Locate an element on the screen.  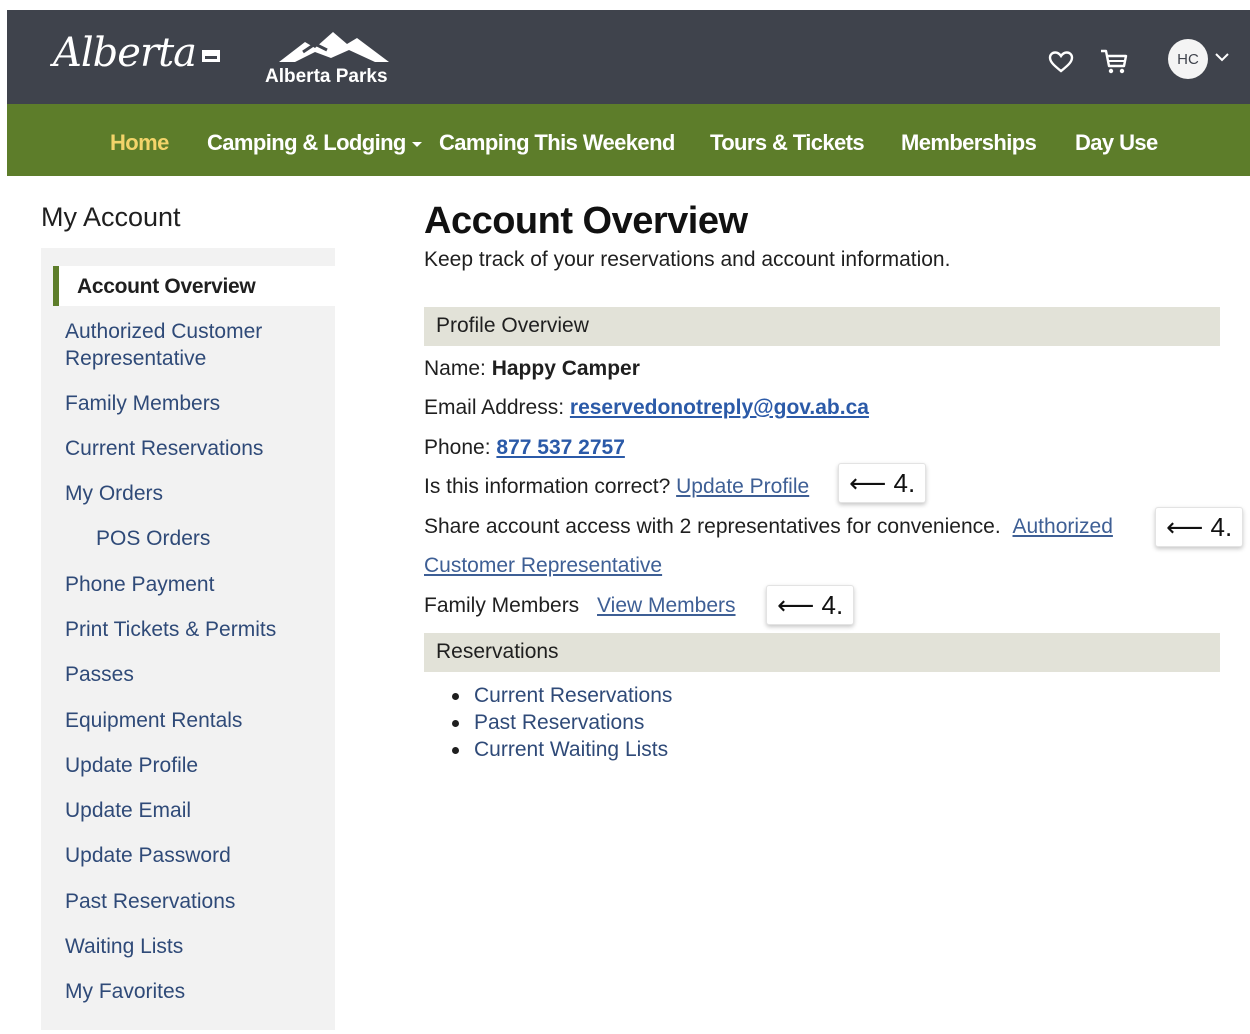
user-avatar: HC is located at coordinates (1188, 59).